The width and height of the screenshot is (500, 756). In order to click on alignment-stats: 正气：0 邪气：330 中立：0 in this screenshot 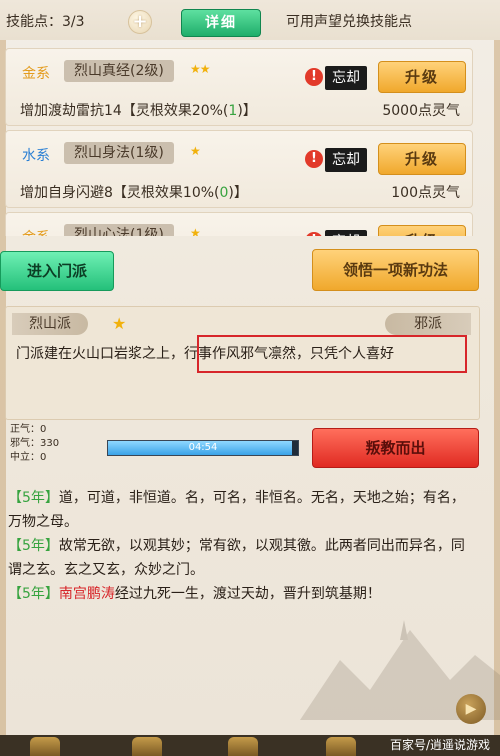, I will do `click(34, 444)`.